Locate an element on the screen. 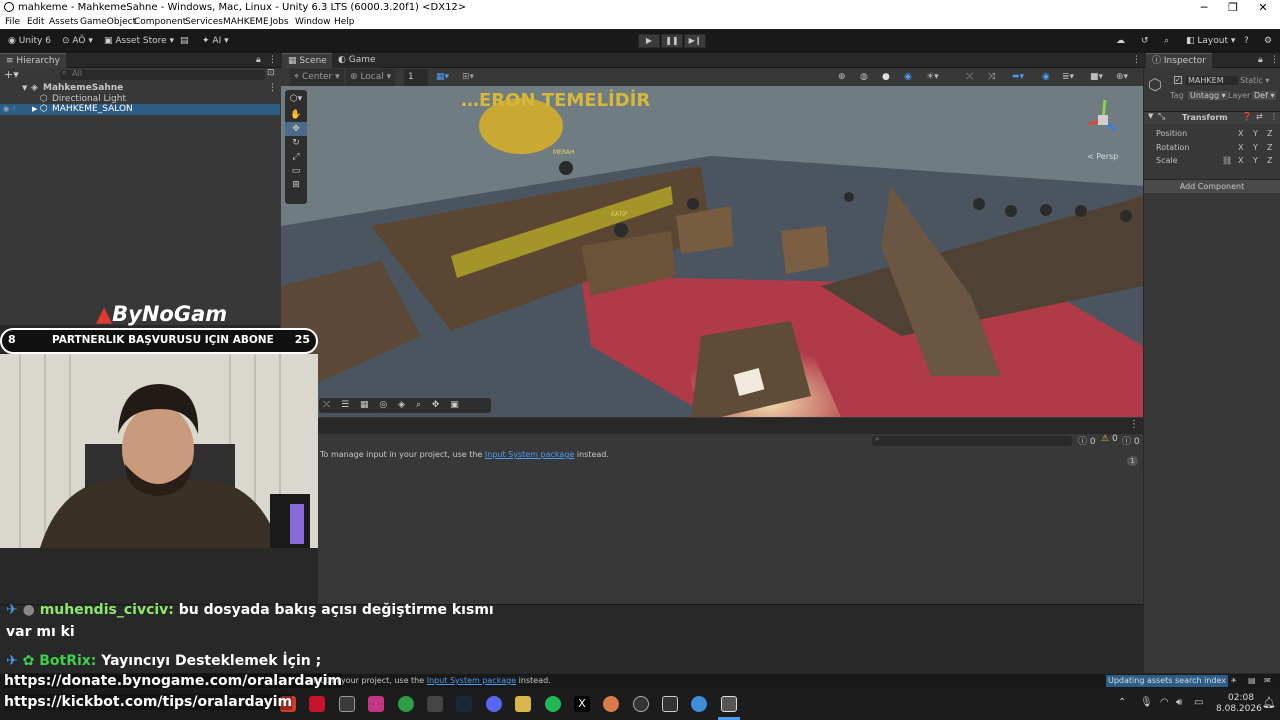  expand-arrow-icon: ▶ is located at coordinates (34, 109).